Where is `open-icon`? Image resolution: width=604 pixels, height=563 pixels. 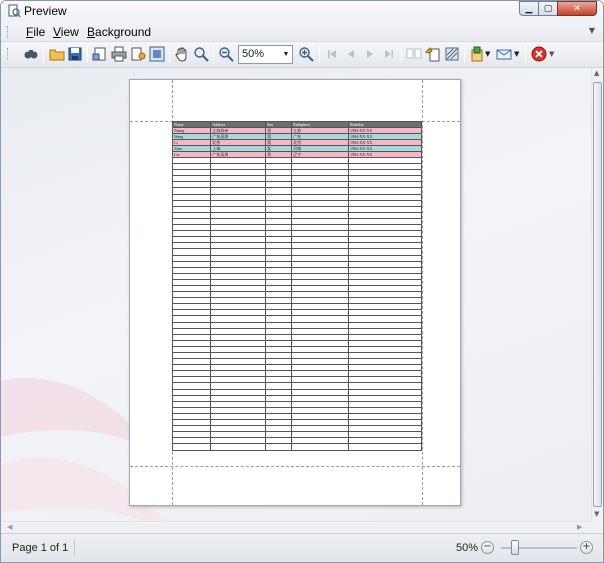 open-icon is located at coordinates (57, 54).